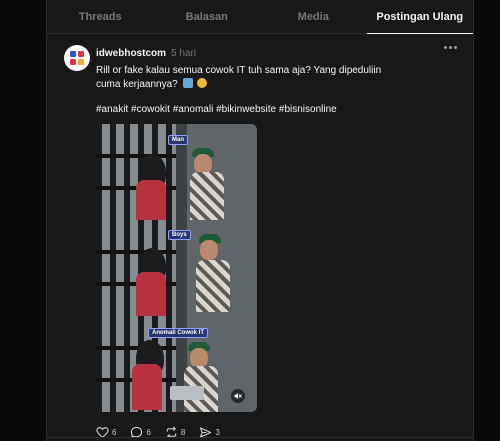 The width and height of the screenshot is (500, 441). Describe the element at coordinates (202, 83) in the screenshot. I see `tongue-wink-emoji-icon` at that location.